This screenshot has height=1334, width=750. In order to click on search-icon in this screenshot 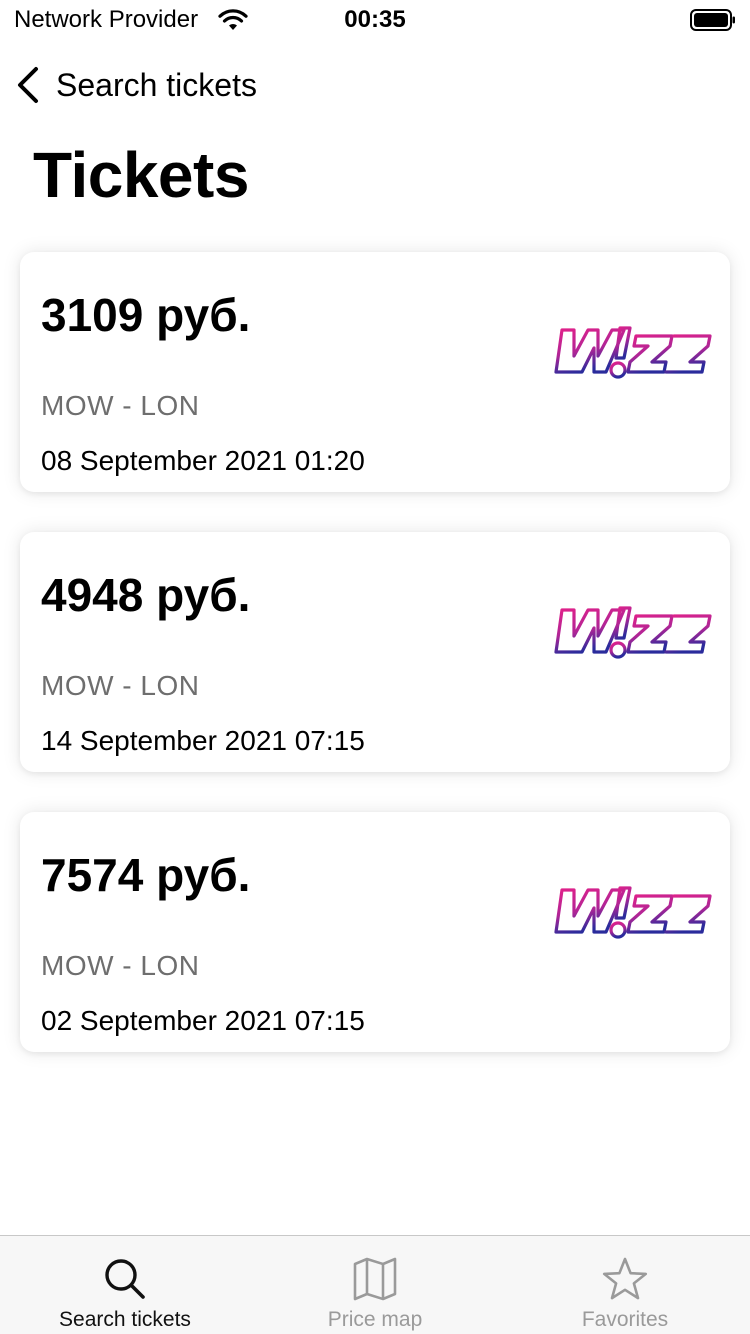, I will do `click(125, 1279)`.